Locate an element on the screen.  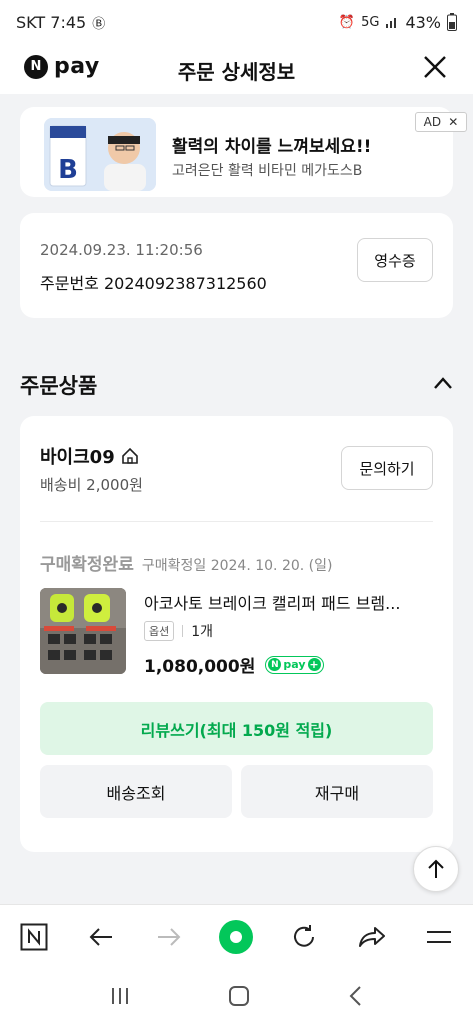
alarm-icon: ⏰ is located at coordinates (347, 22).